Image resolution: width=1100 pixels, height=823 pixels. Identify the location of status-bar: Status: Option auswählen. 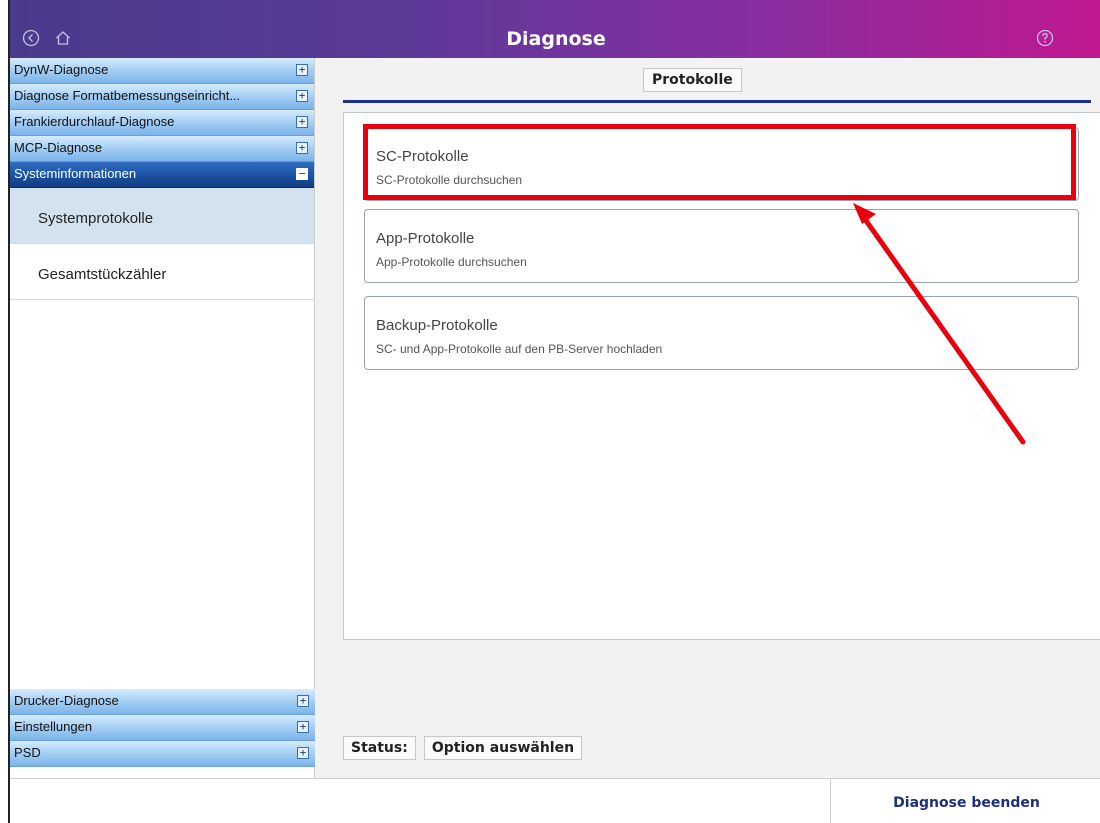
(463, 748).